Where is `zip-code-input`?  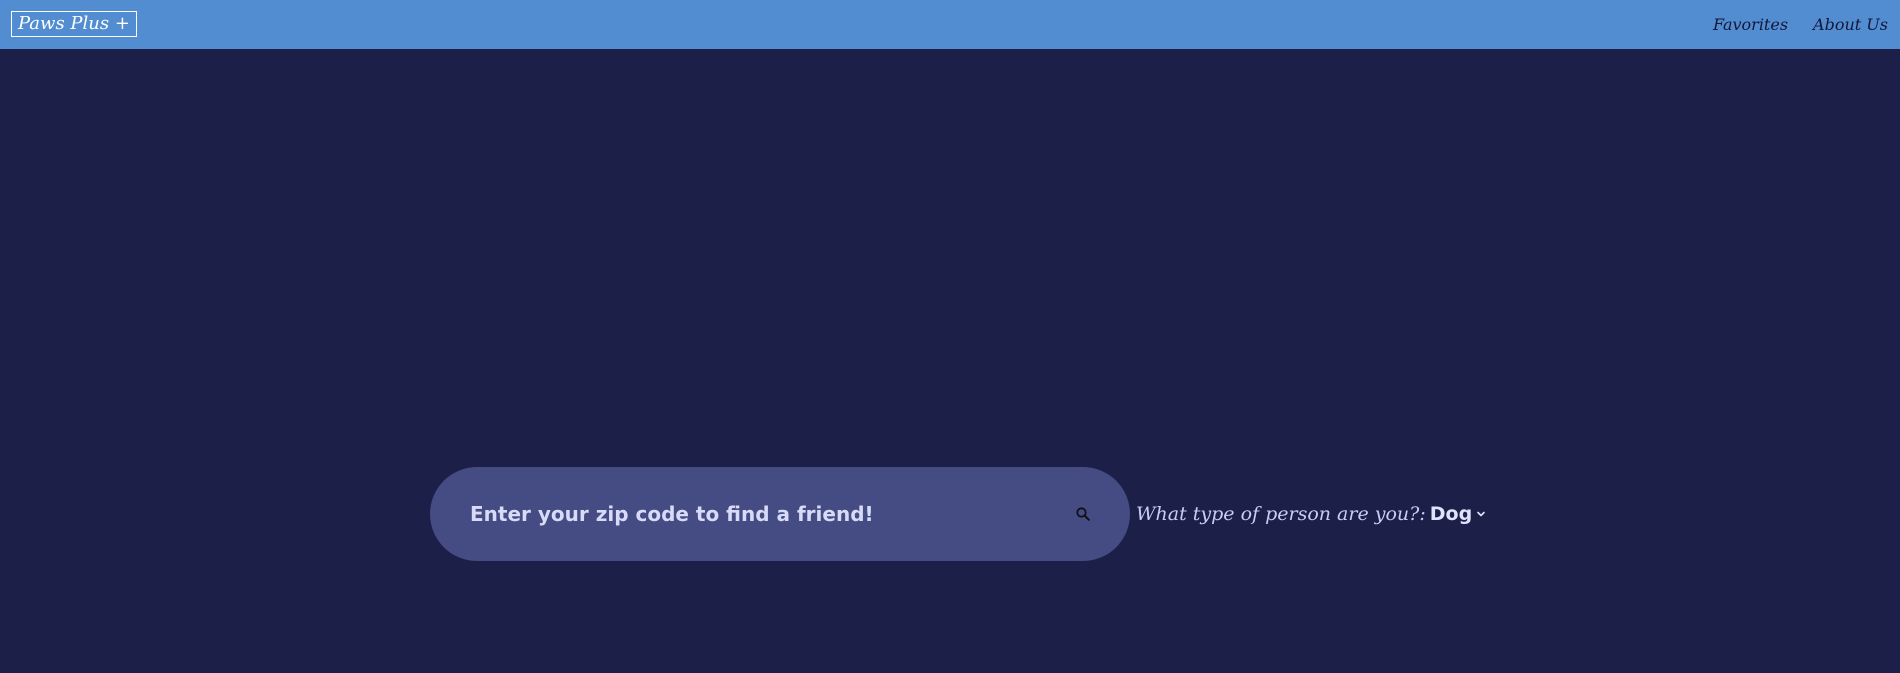
zip-code-input is located at coordinates (760, 514).